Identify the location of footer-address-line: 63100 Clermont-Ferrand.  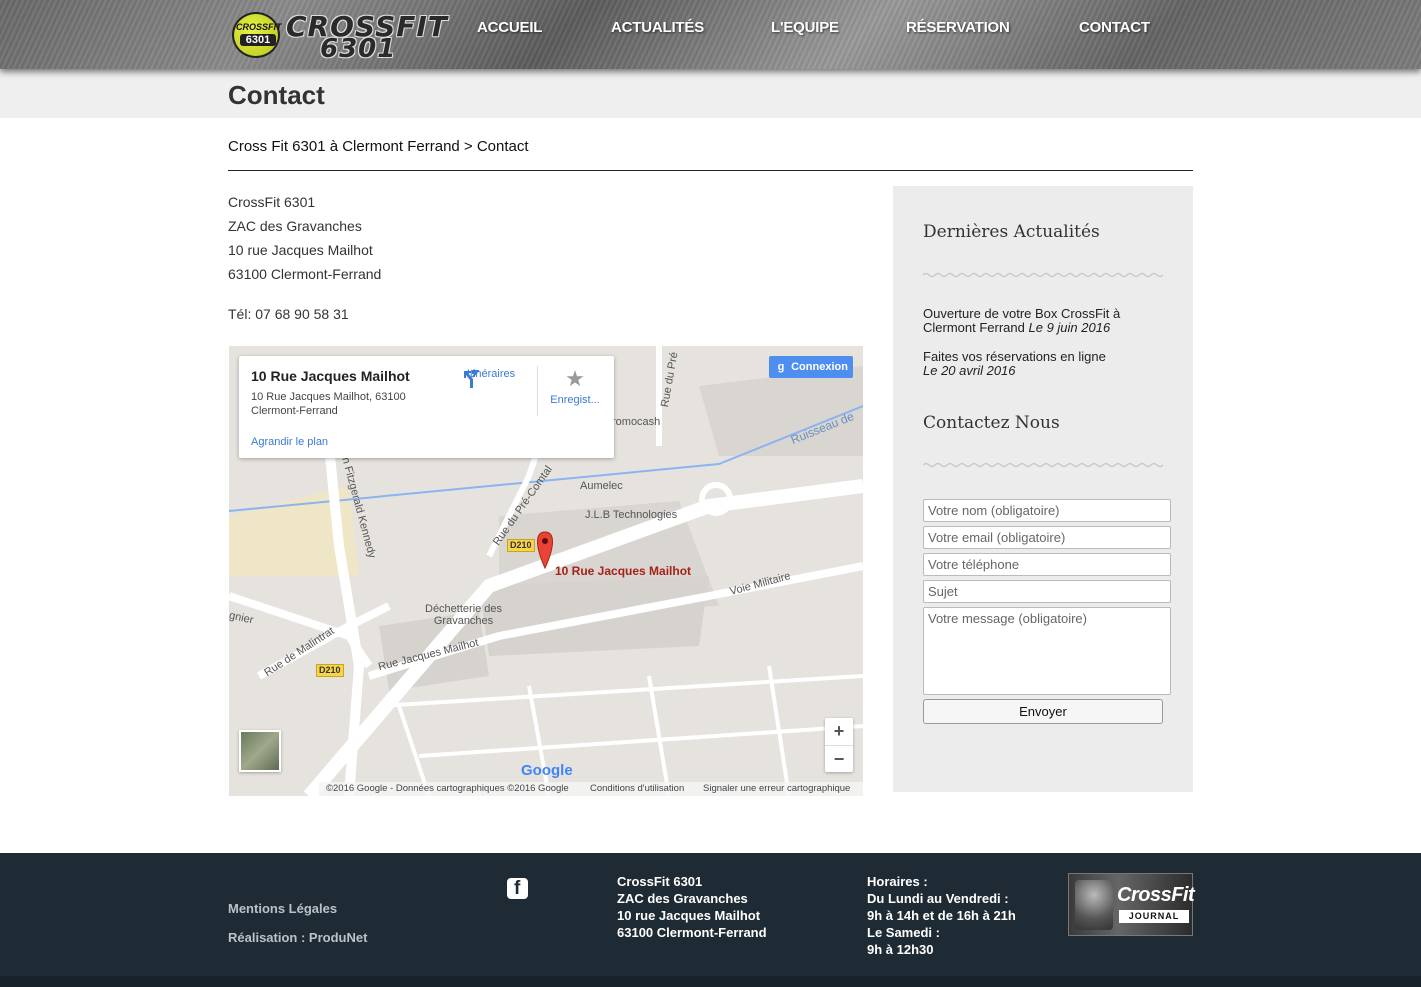
(692, 932).